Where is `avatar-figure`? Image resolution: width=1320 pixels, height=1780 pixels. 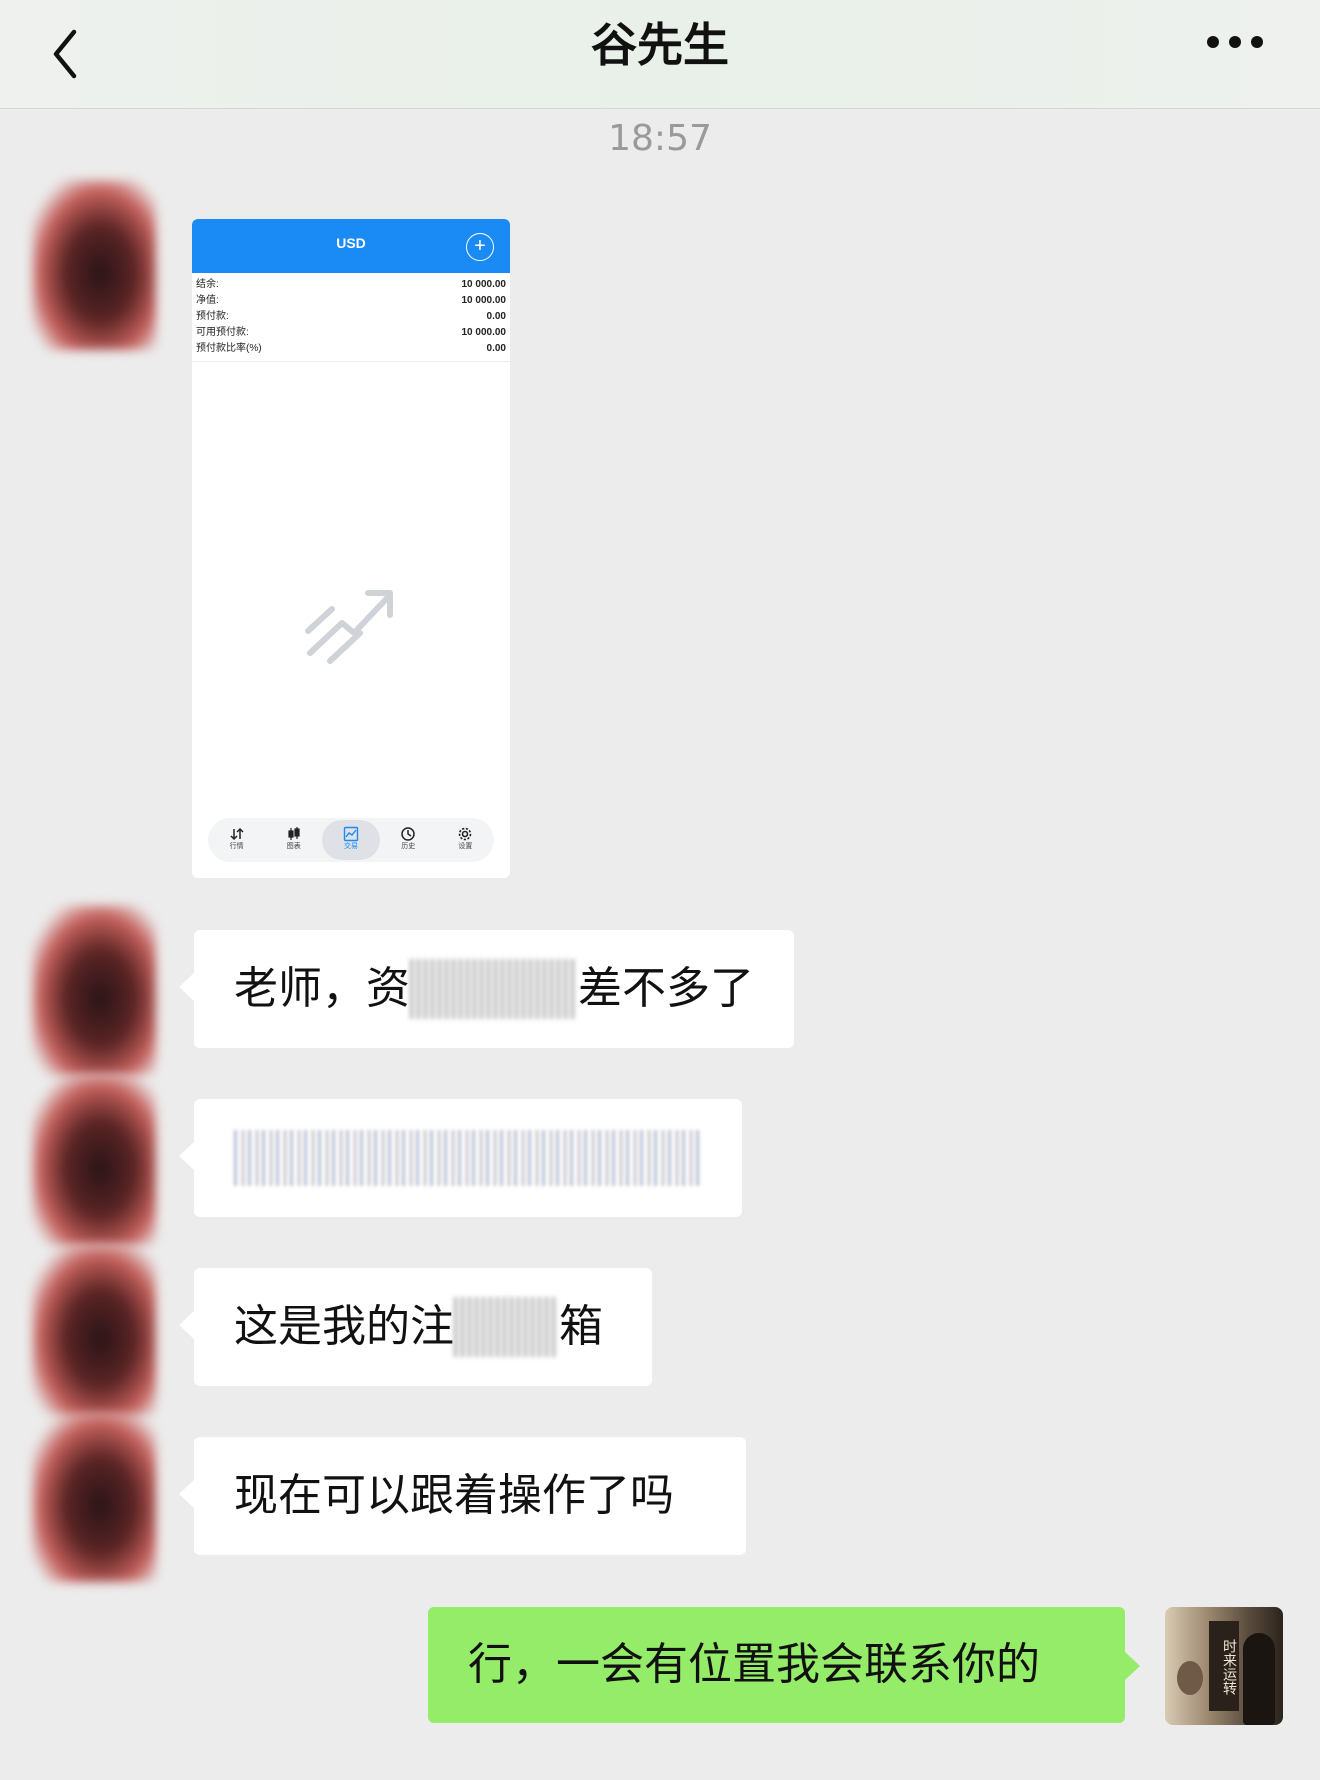 avatar-figure is located at coordinates (1259, 1679).